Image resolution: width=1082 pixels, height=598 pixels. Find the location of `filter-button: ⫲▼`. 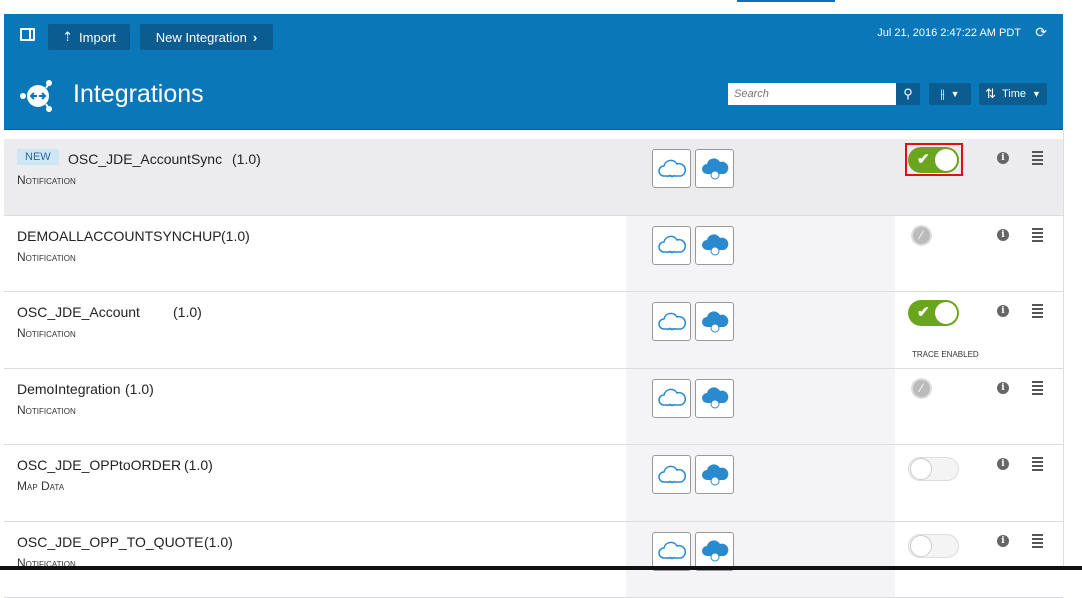

filter-button: ⫲▼ is located at coordinates (950, 94).